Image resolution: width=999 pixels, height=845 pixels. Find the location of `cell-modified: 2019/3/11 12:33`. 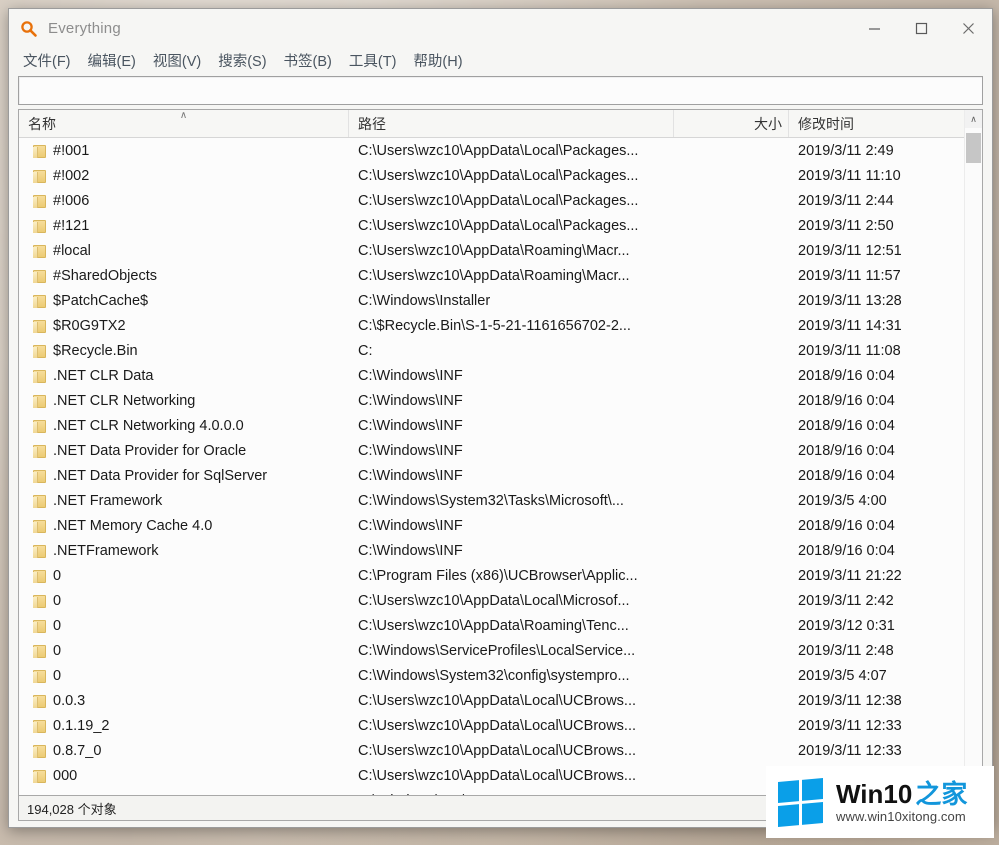

cell-modified: 2019/3/11 12:33 is located at coordinates (850, 750).